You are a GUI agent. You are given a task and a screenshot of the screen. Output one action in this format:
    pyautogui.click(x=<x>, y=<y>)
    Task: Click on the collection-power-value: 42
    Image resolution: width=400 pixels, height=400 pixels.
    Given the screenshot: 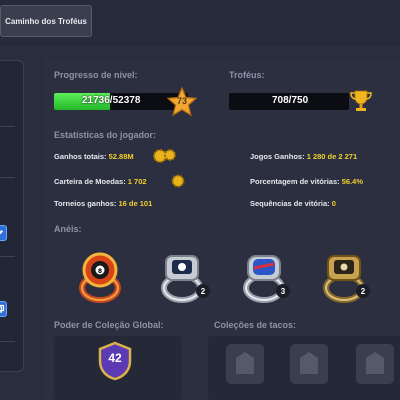 What is the action you would take?
    pyautogui.click(x=115, y=358)
    